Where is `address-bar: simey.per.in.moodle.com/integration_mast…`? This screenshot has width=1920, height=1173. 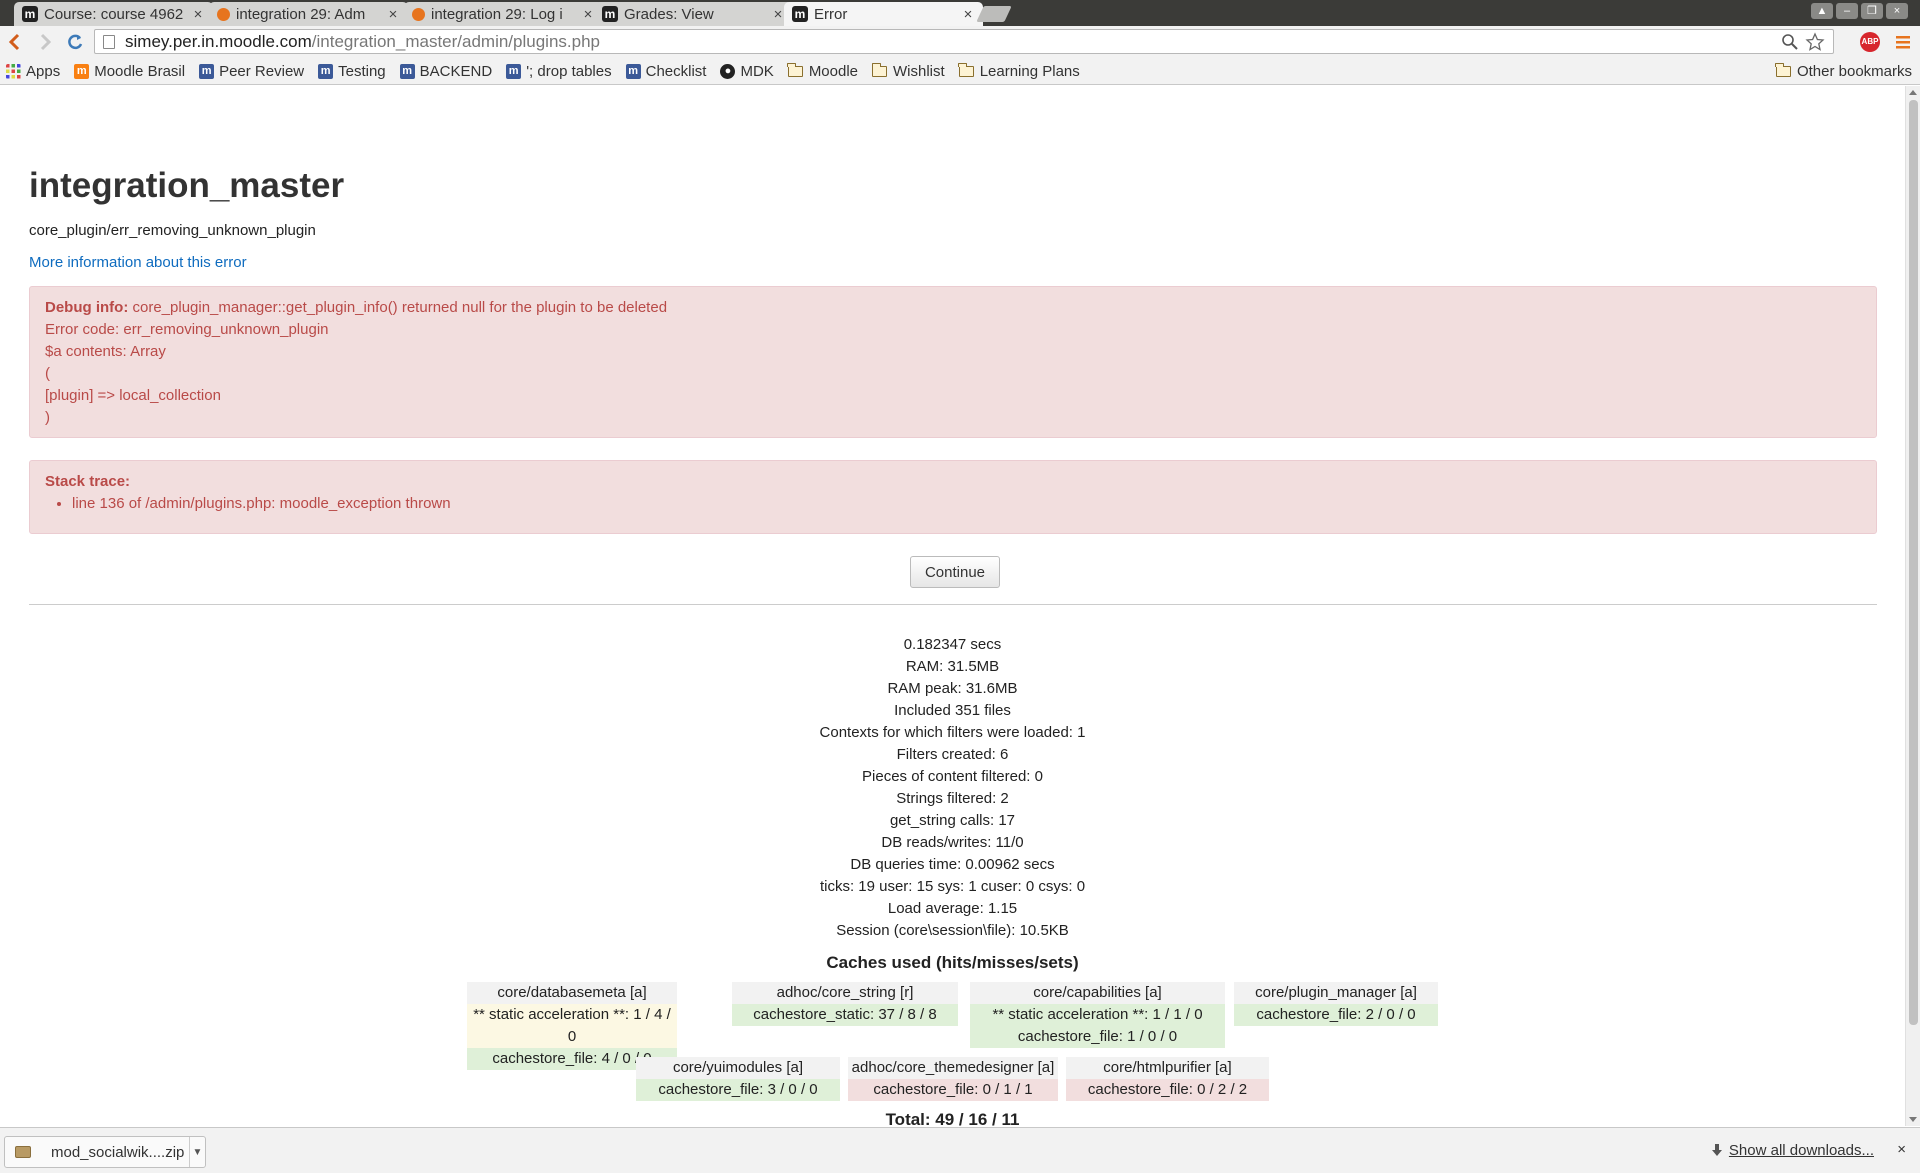 address-bar: simey.per.in.moodle.com/integration_mast… is located at coordinates (964, 41).